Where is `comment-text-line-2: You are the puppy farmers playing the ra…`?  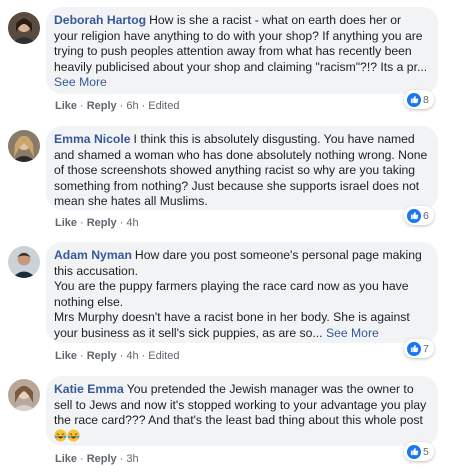 comment-text-line-2: You are the puppy farmers playing the ra… is located at coordinates (231, 294).